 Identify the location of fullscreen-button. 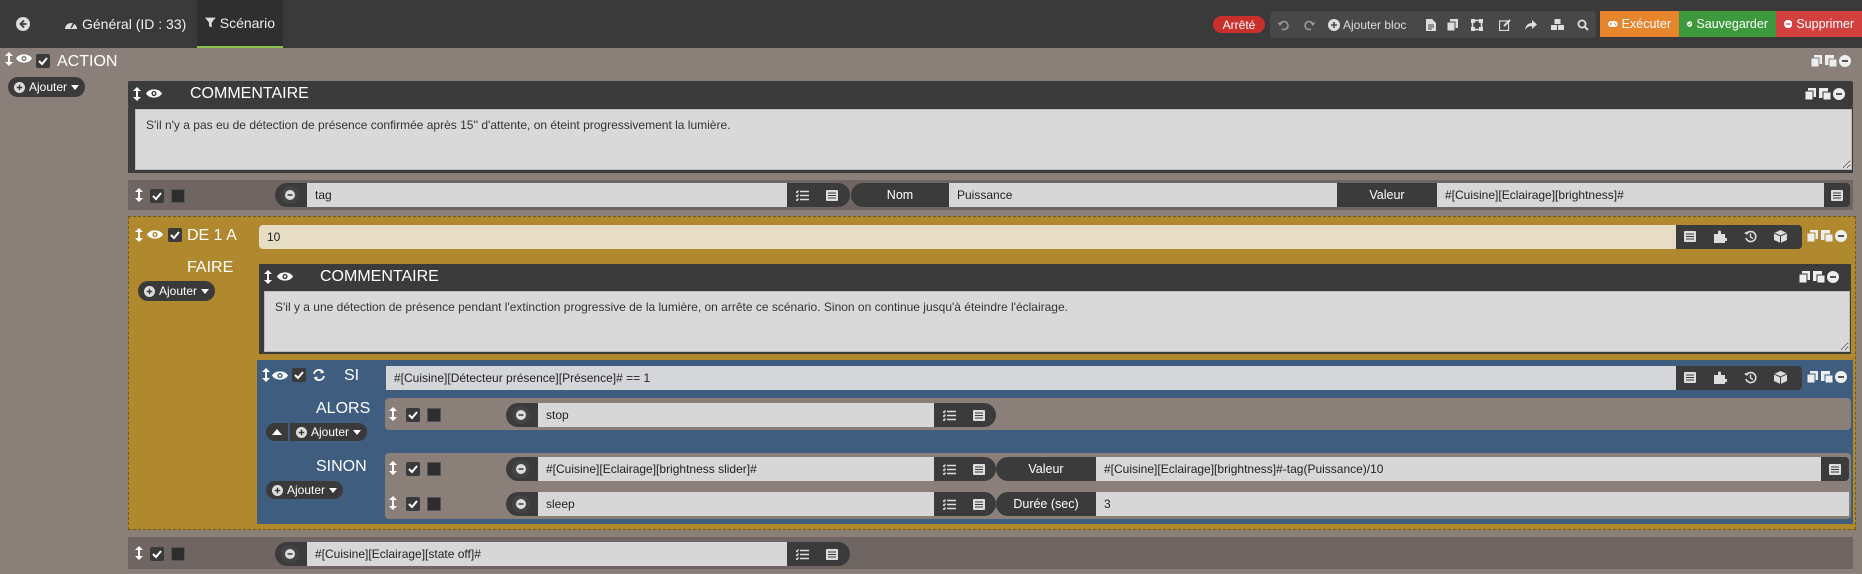
(1477, 25).